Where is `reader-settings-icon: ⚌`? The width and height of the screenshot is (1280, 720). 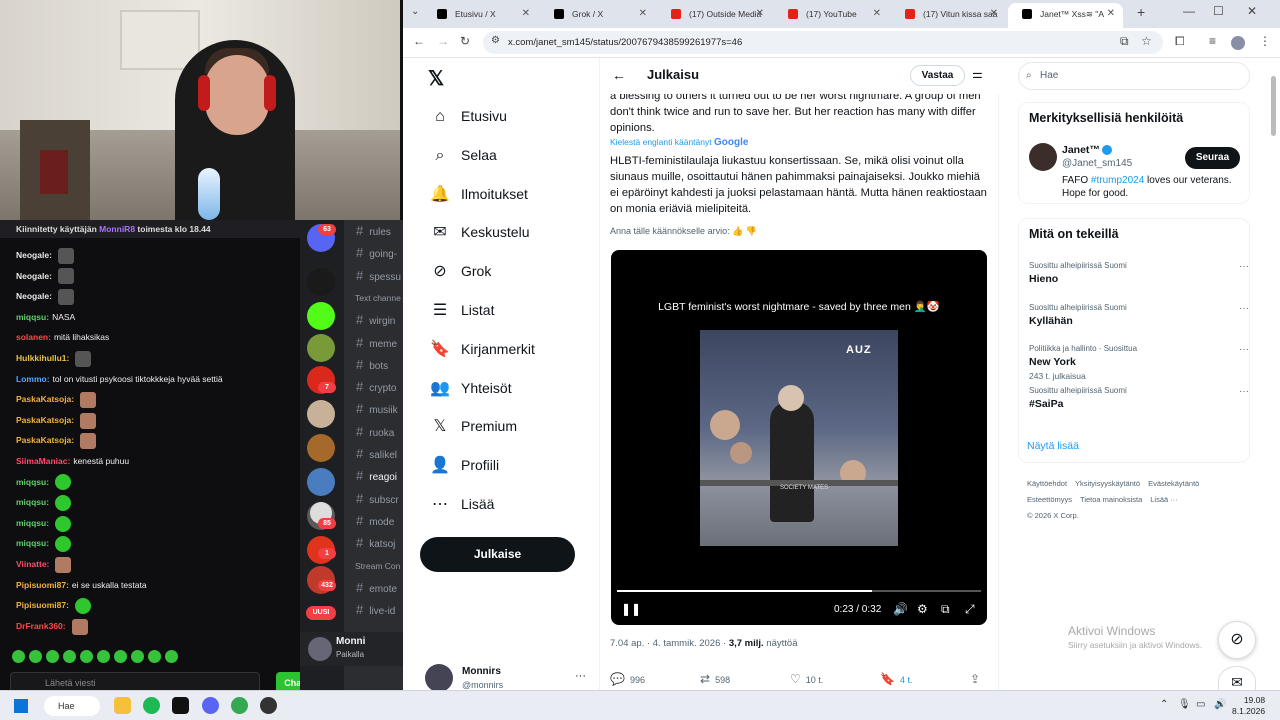 reader-settings-icon: ⚌ is located at coordinates (977, 74).